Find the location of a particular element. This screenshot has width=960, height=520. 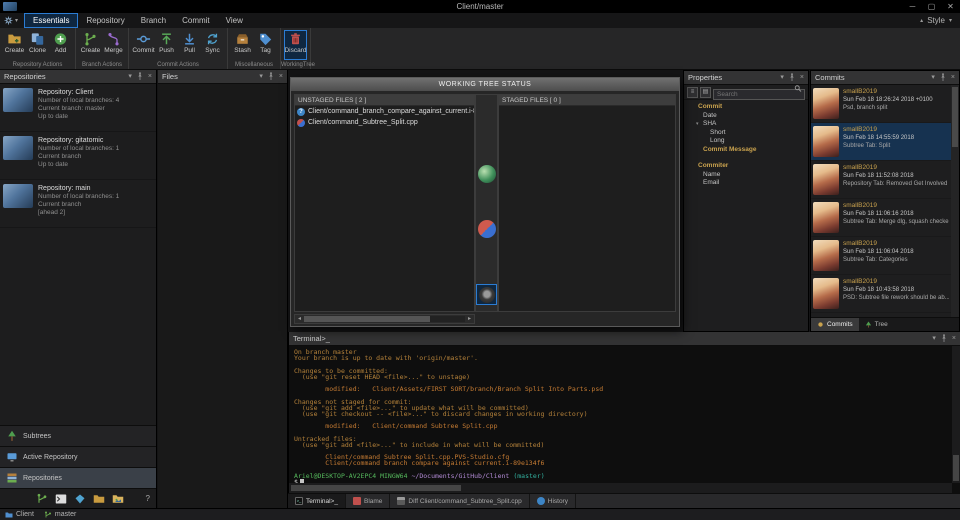

tab-essentials: Essentials is located at coordinates (51, 20).